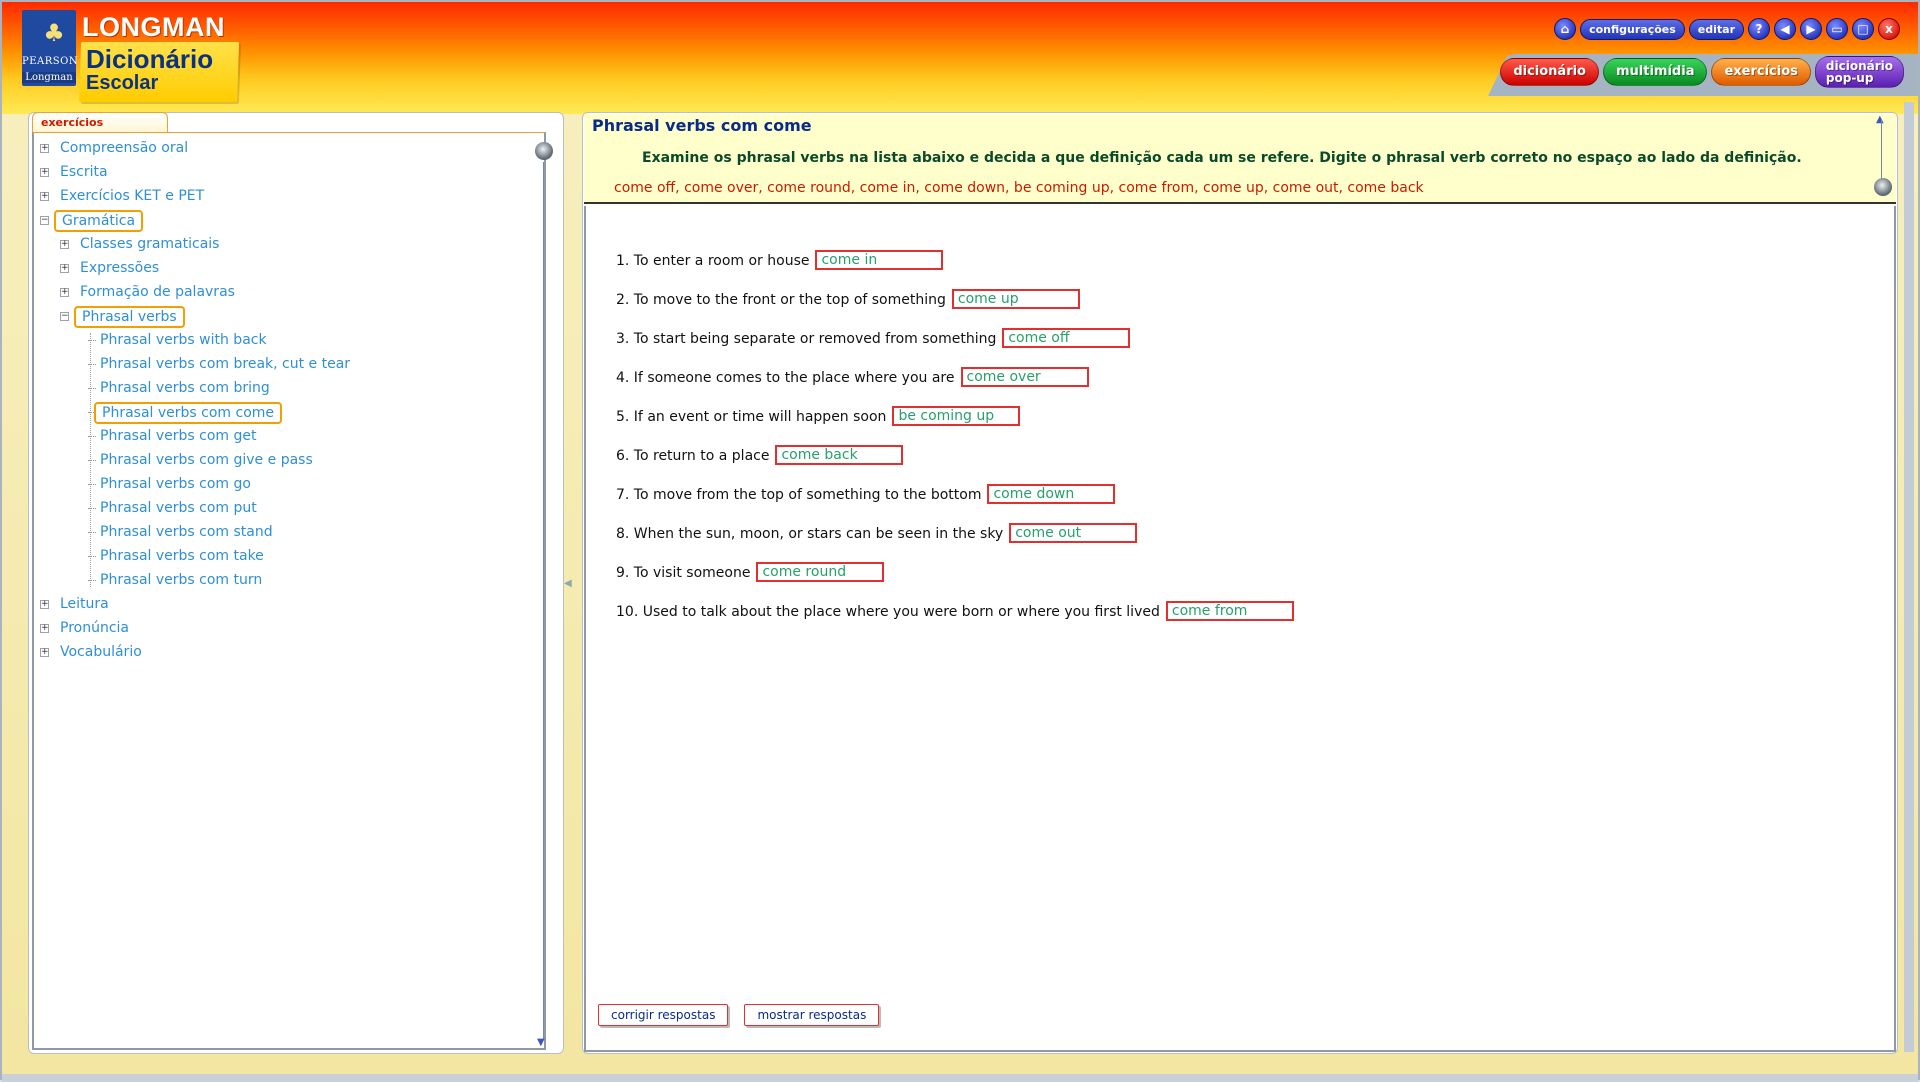  Describe the element at coordinates (100, 122) in the screenshot. I see `sidebar-tab-exercises: exercícios` at that location.